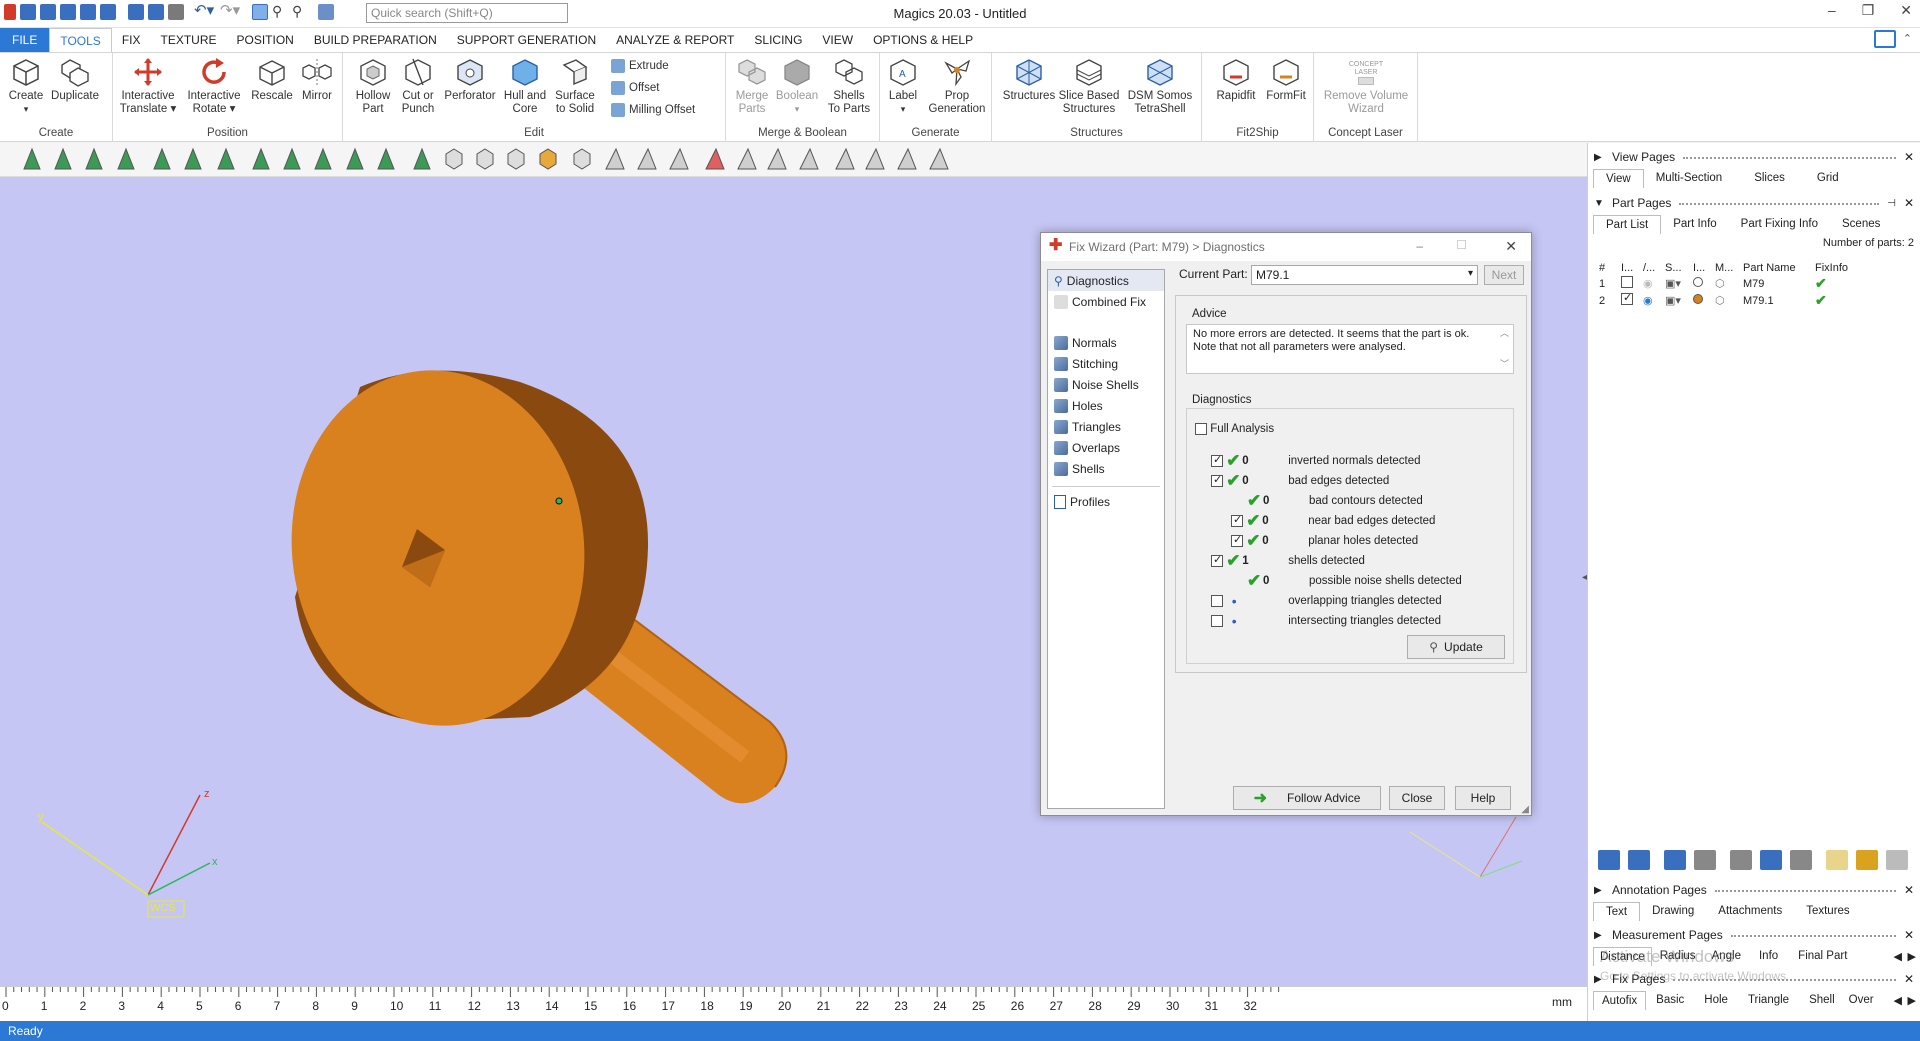 The width and height of the screenshot is (1920, 1041). Describe the element at coordinates (1525, 809) in the screenshot. I see `resize-grip-icon: ◢` at that location.